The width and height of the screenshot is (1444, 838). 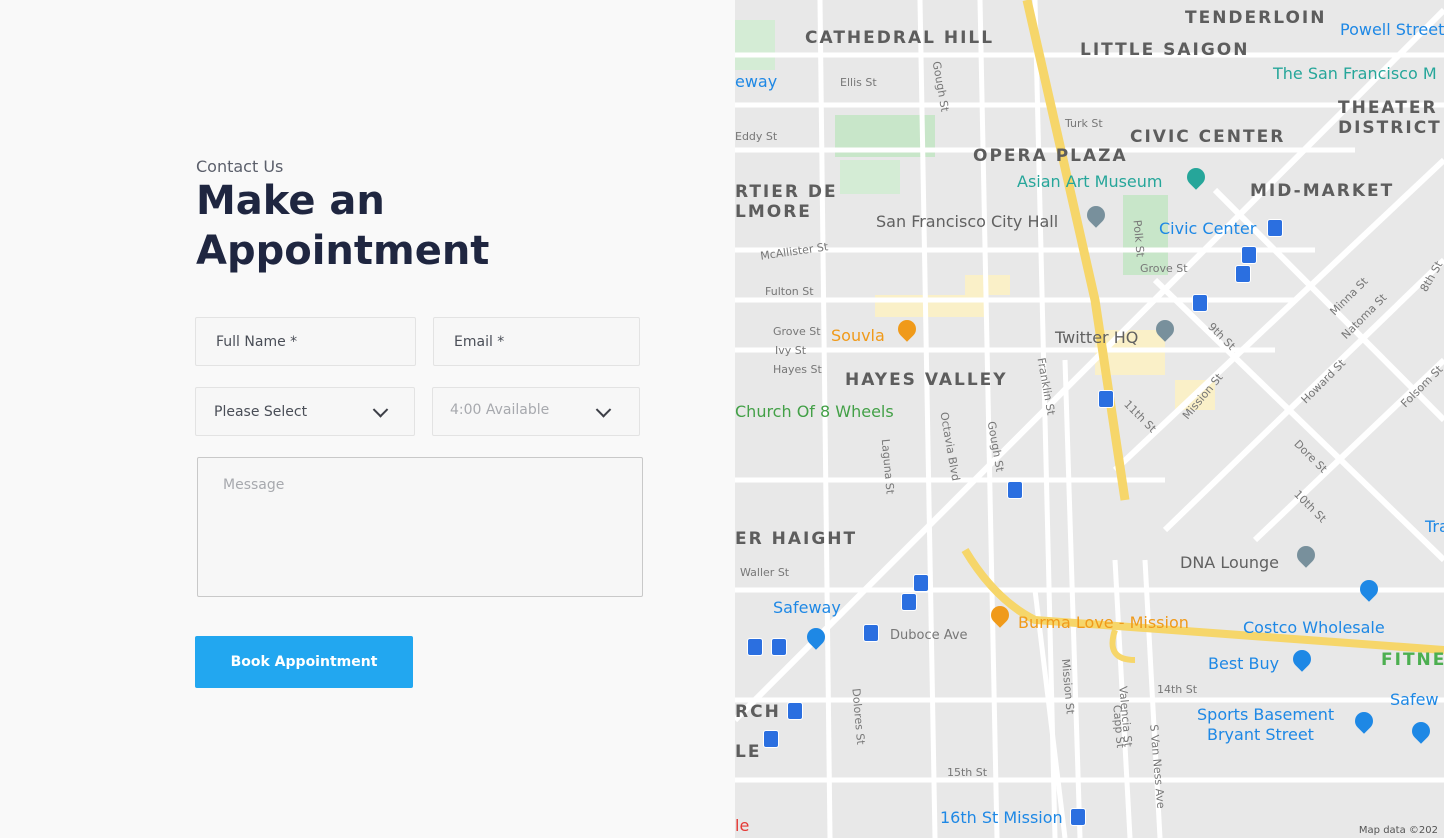 I want to click on poi-label: eway, so click(x=756, y=81).